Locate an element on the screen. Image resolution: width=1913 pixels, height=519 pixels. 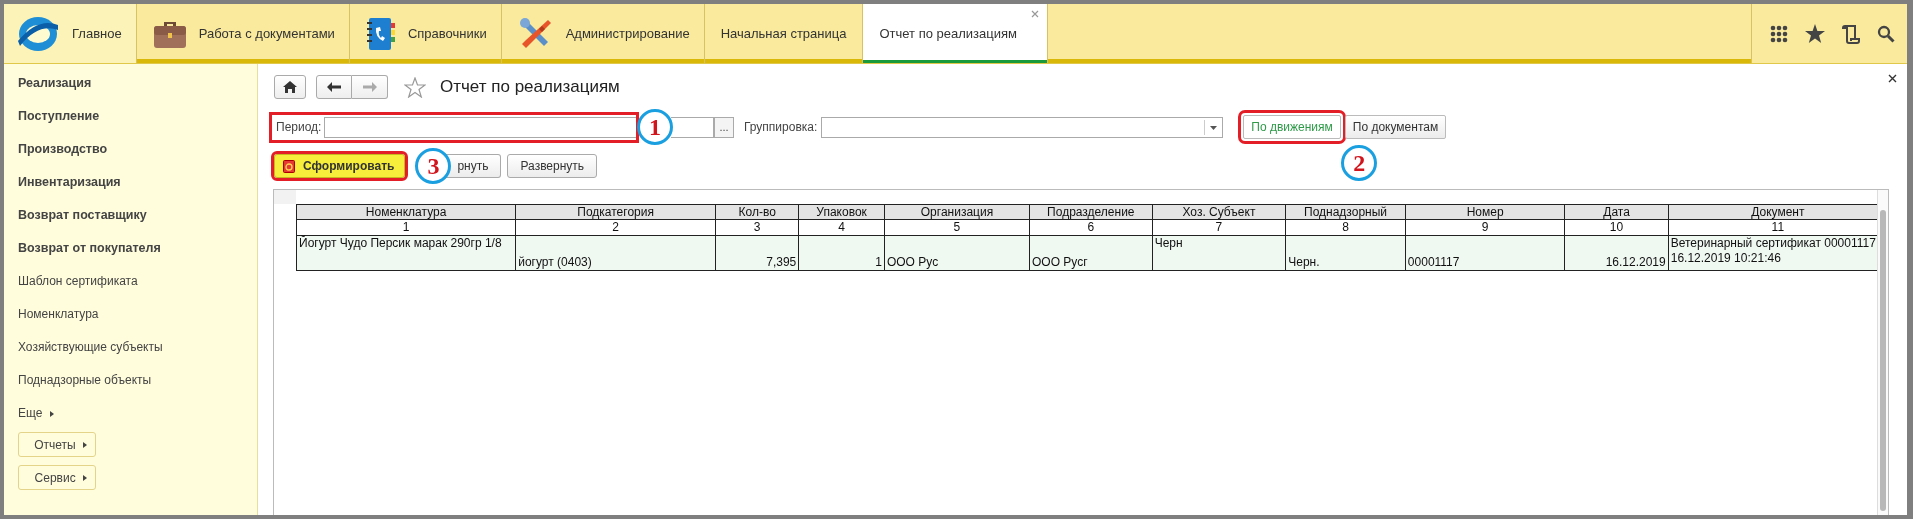
field-label: Период: is located at coordinates (299, 127).